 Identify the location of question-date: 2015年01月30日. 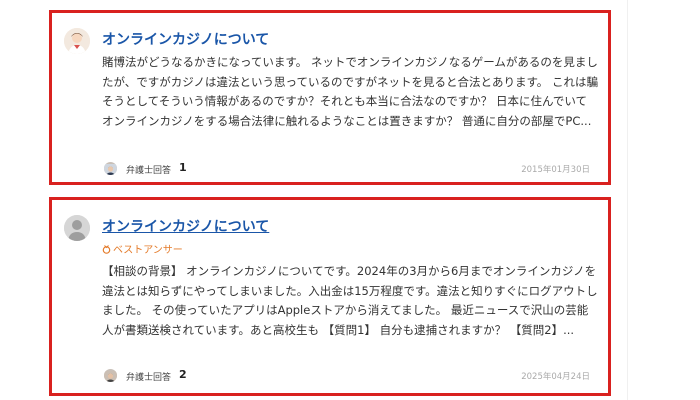
(555, 170).